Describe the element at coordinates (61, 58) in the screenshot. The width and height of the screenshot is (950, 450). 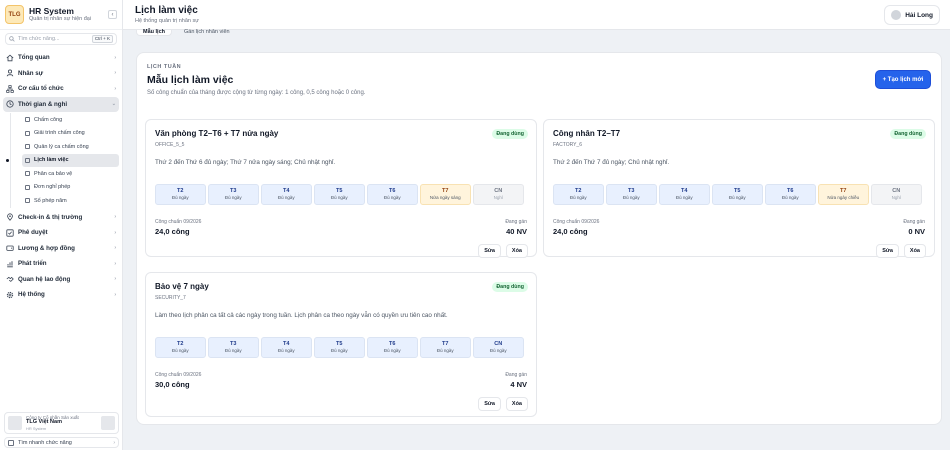
I see `sidebar-item-tong-quan: Tổng quan ›` at that location.